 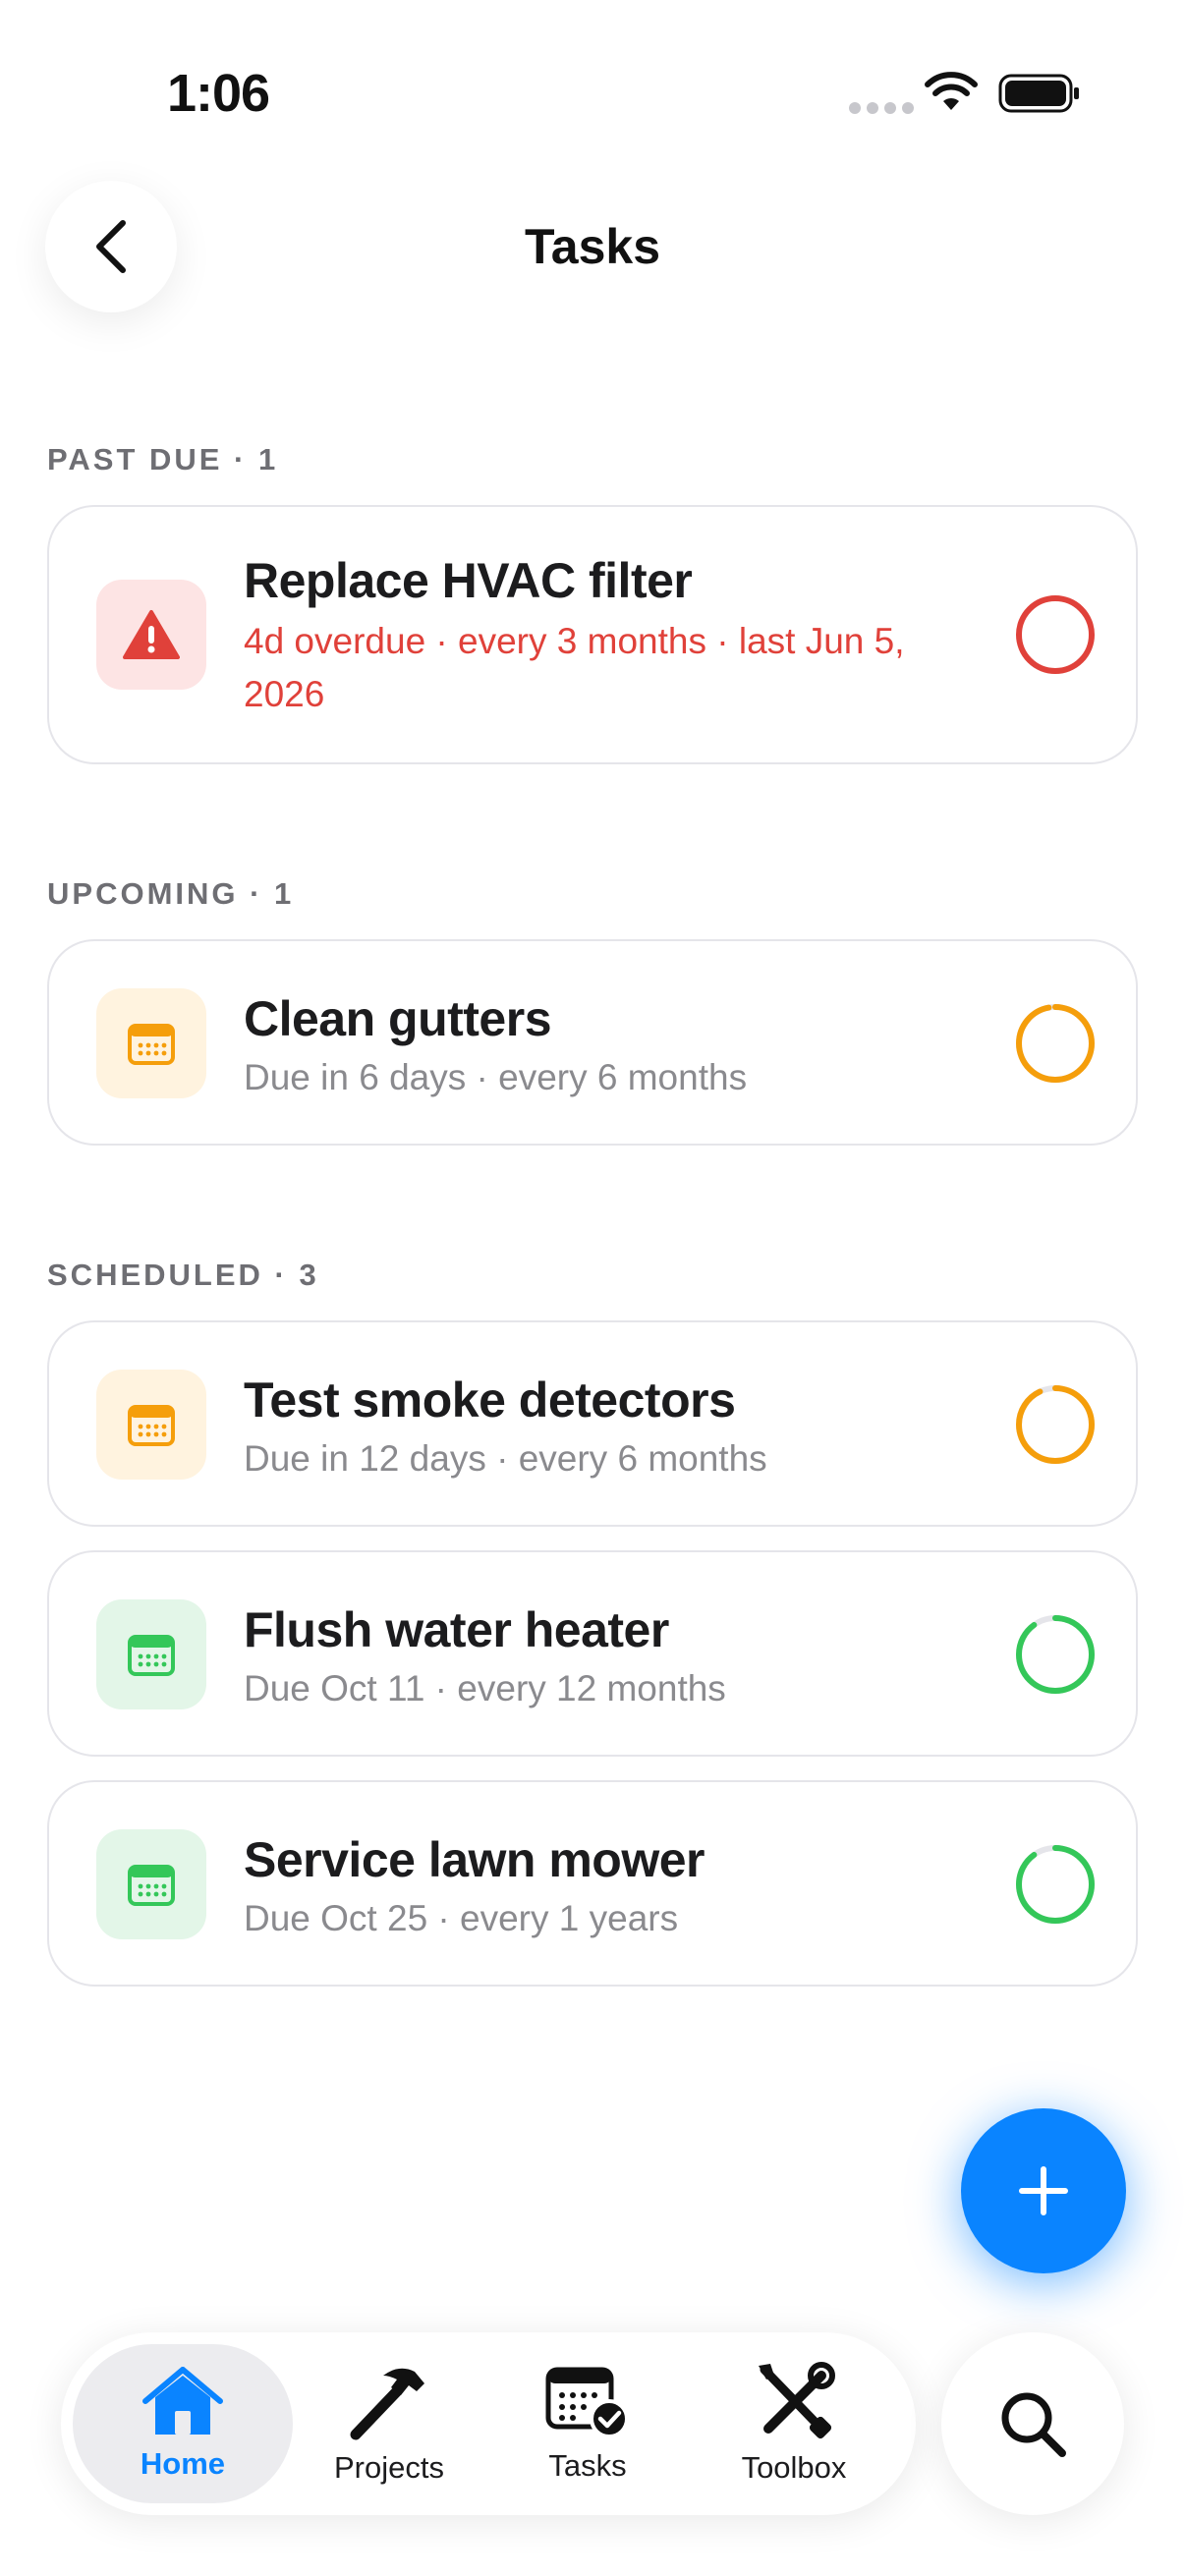 I want to click on tab-toolbox: Toolbox, so click(x=794, y=2423).